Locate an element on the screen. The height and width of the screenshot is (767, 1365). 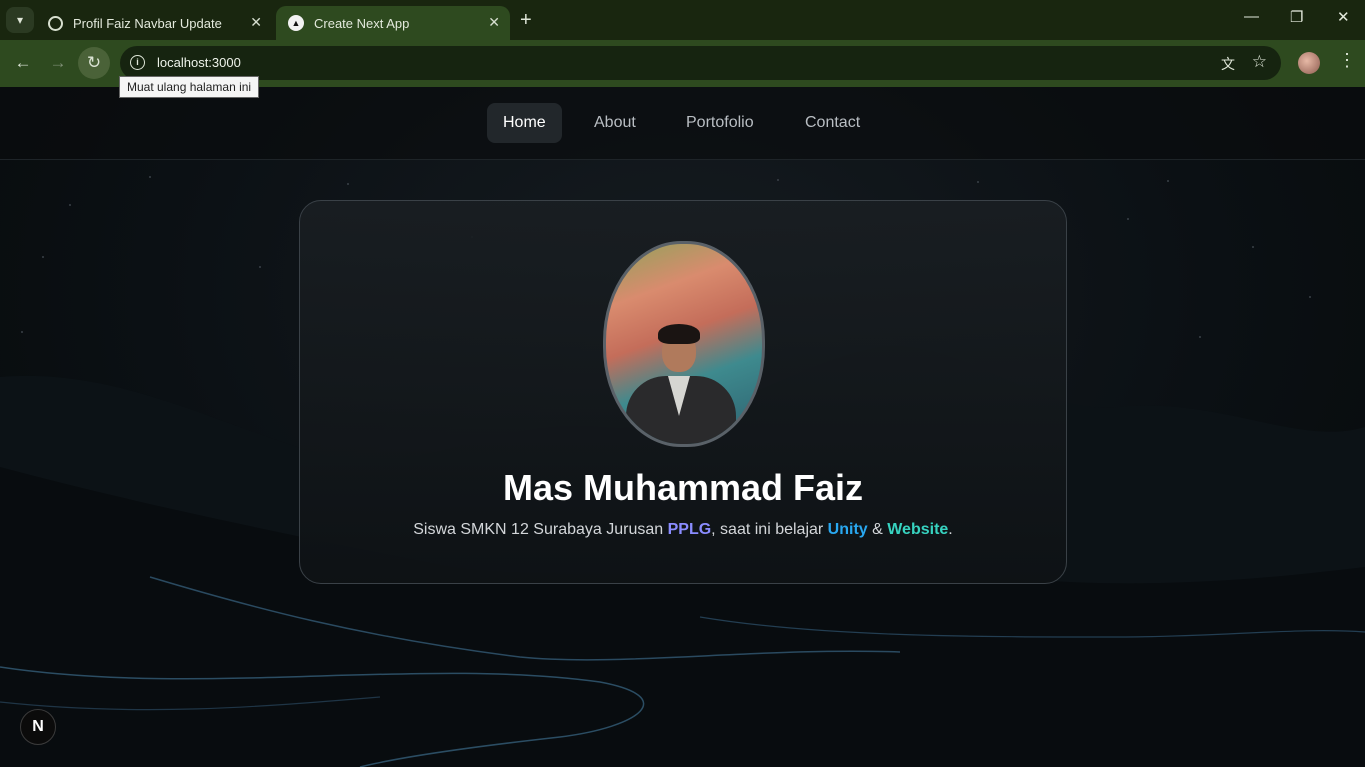
bookmark-star-icon: ☆ is located at coordinates (1259, 62).